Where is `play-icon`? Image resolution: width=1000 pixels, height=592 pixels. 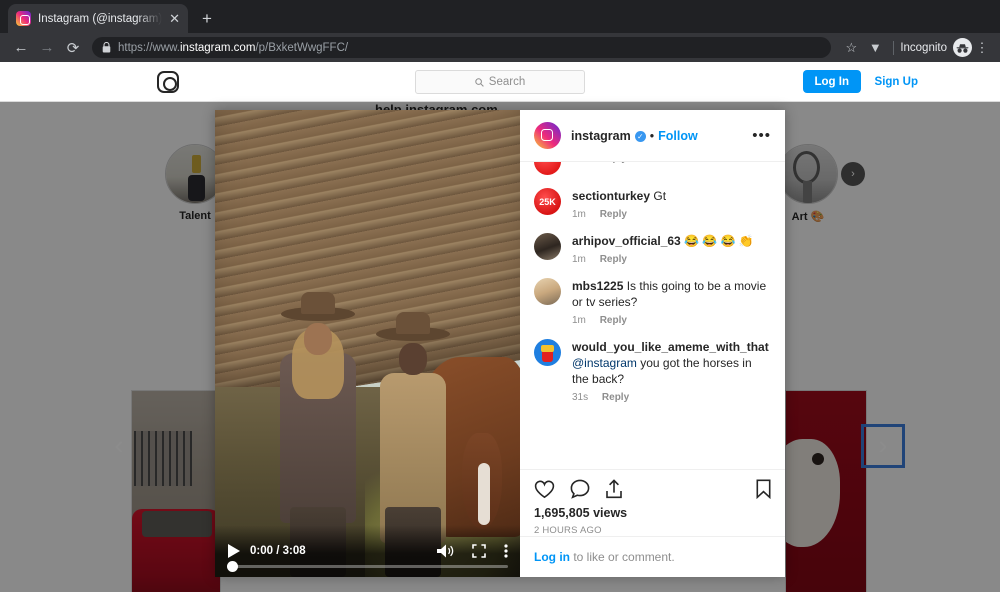
play-icon is located at coordinates (233, 551).